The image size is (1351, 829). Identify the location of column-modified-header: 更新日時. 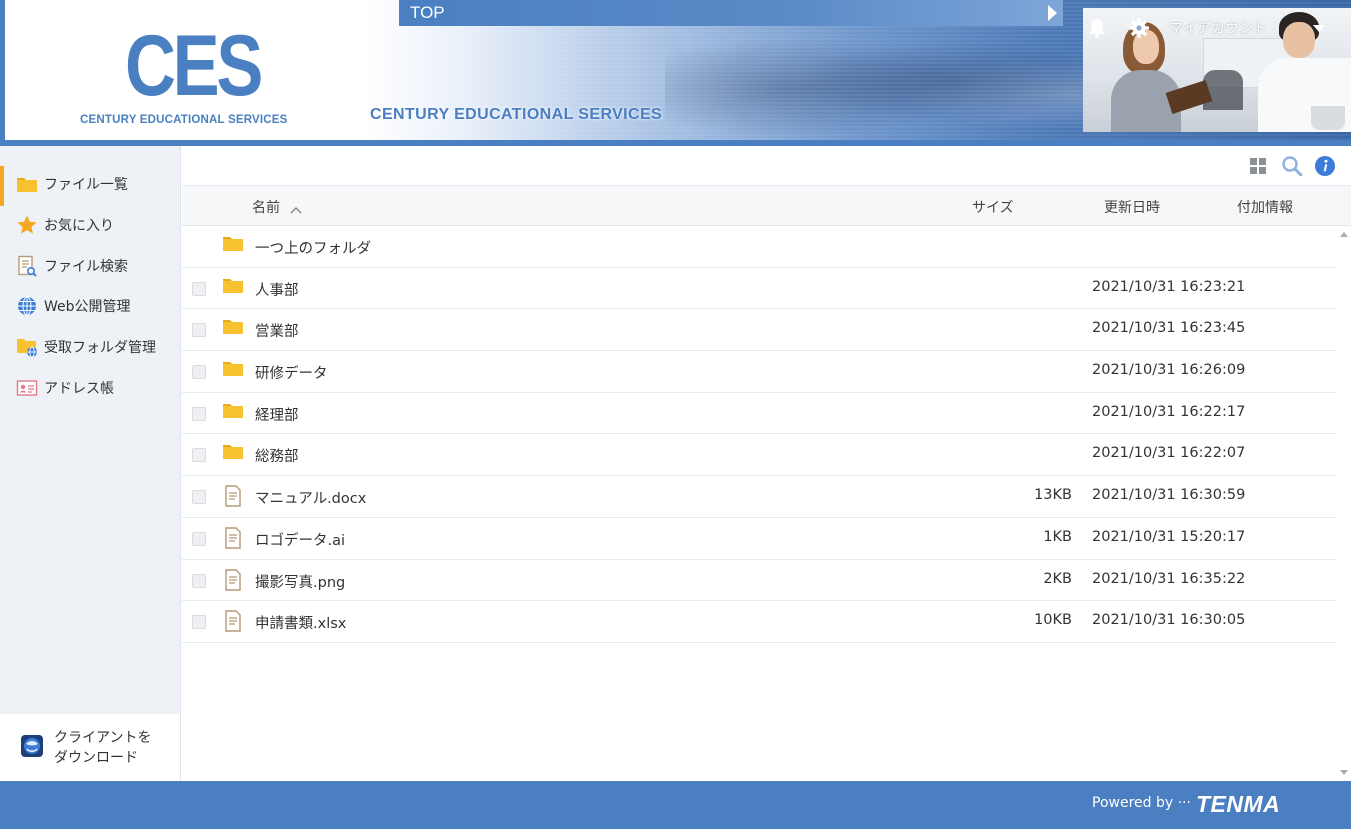
(1132, 207).